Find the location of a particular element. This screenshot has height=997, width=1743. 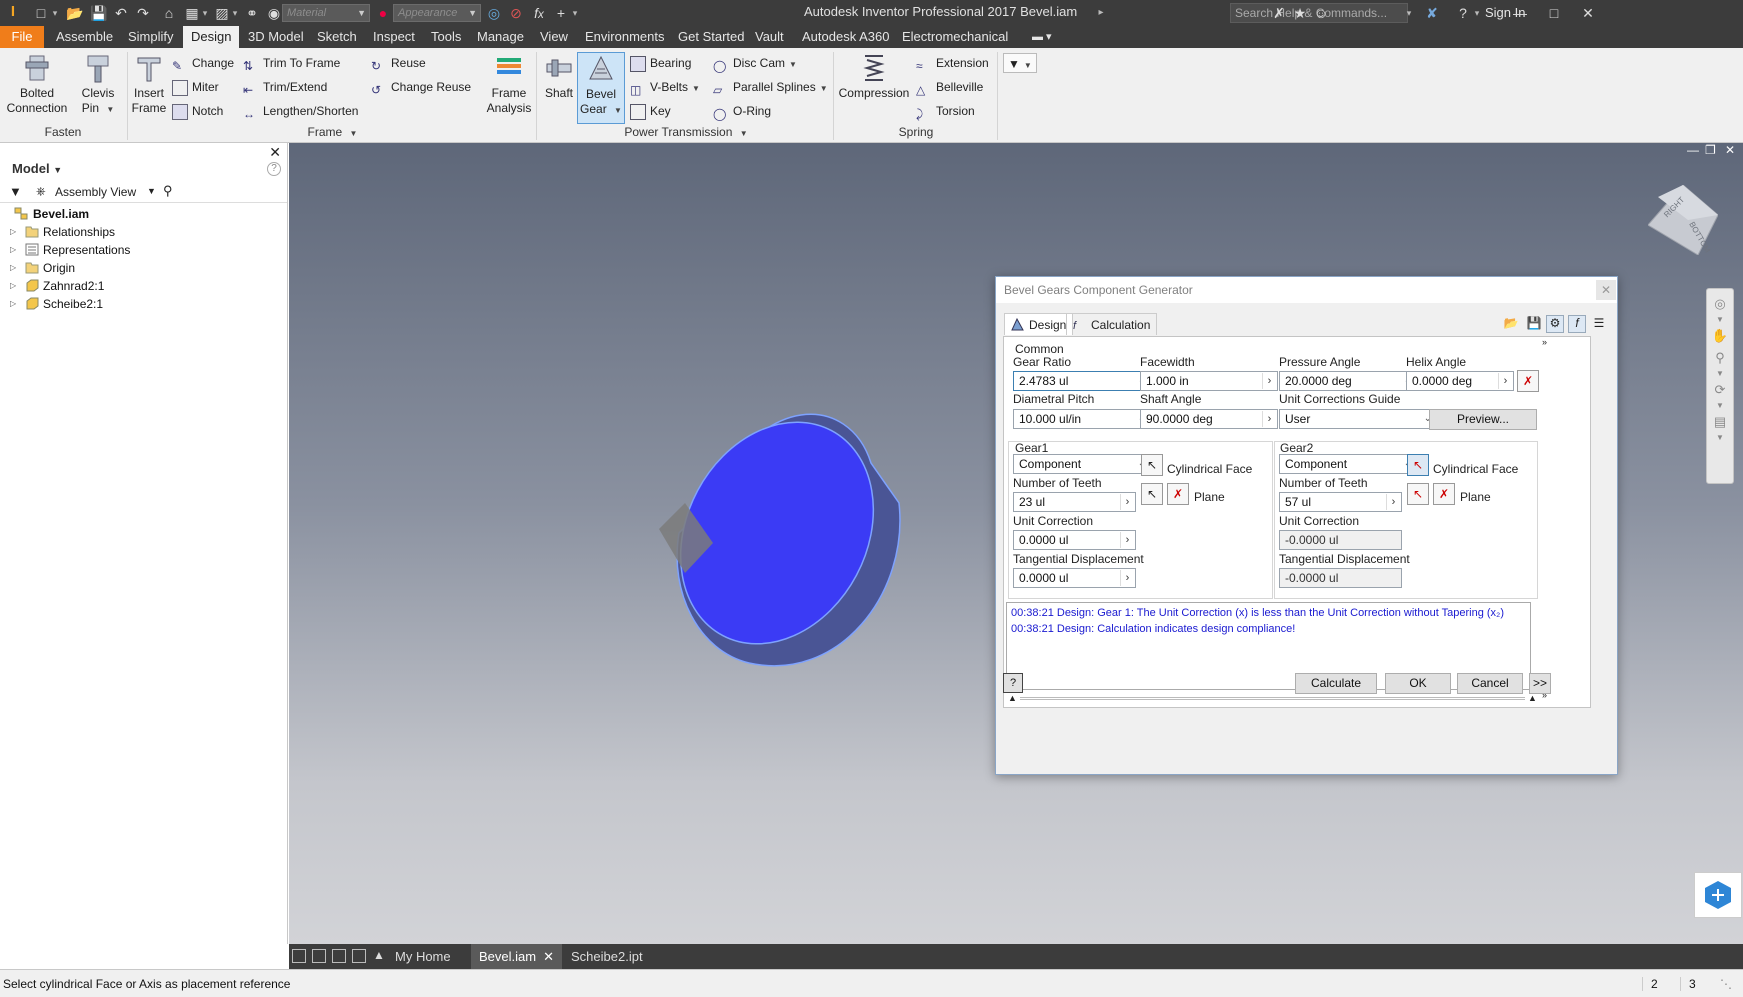

clevis-pin-button: Clevis Pin ▼ is located at coordinates (98, 84).